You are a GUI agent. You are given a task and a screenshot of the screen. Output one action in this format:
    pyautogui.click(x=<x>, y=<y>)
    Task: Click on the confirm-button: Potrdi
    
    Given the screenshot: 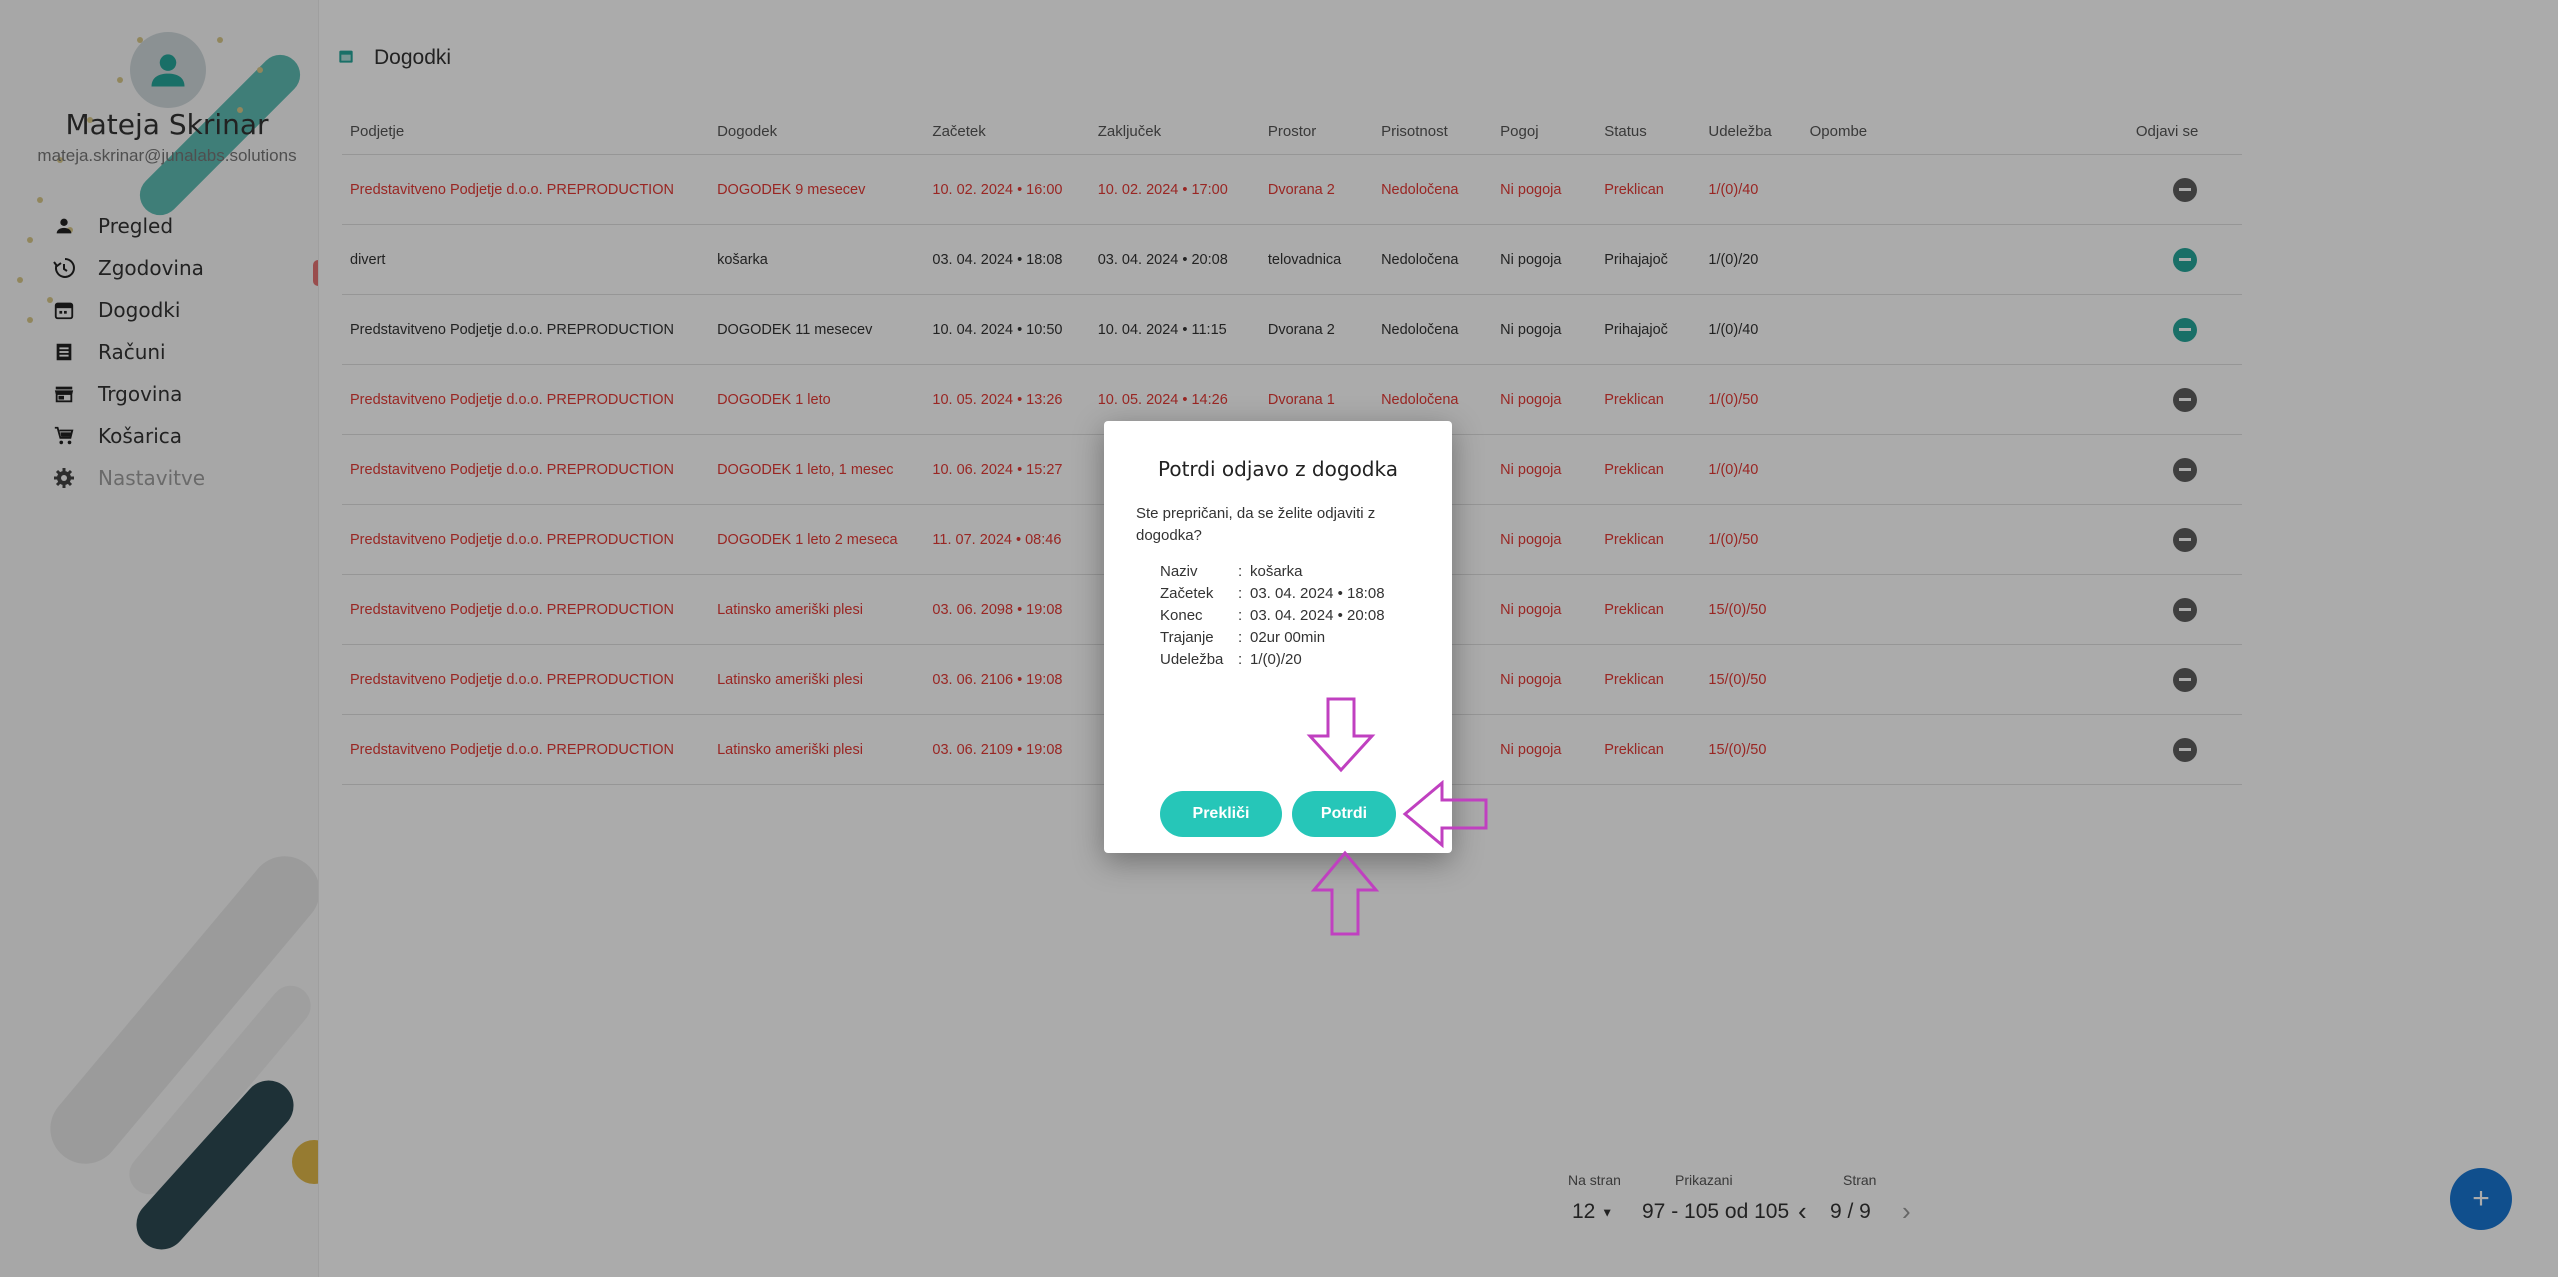 What is the action you would take?
    pyautogui.click(x=1344, y=814)
    